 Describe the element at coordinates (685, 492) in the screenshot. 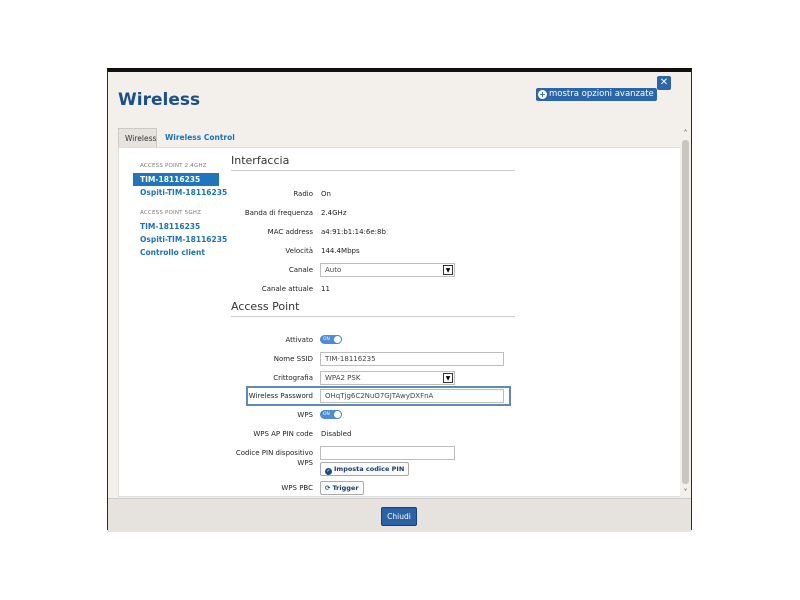

I see `scroll-down-icon: ˅` at that location.